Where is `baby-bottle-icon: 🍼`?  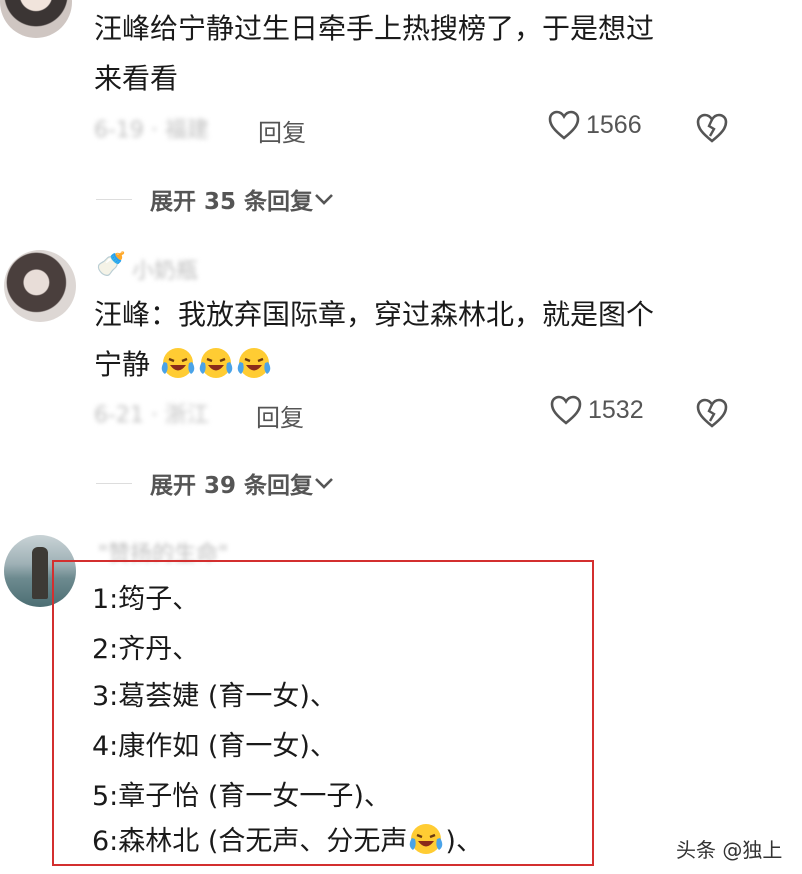 baby-bottle-icon: 🍼 is located at coordinates (111, 264).